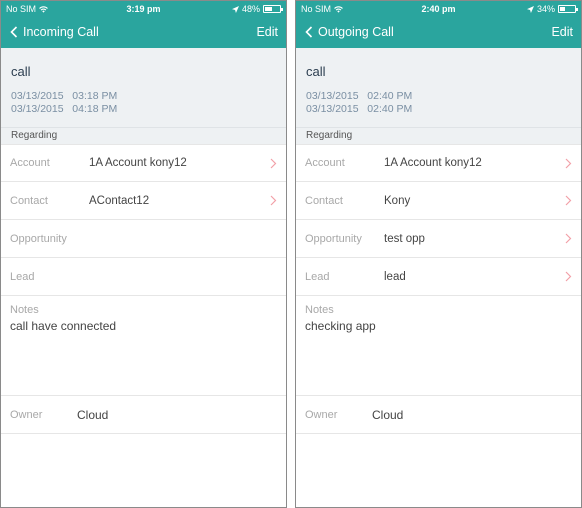 Image resolution: width=582 pixels, height=508 pixels. I want to click on opportunity-value: test opp, so click(404, 238).